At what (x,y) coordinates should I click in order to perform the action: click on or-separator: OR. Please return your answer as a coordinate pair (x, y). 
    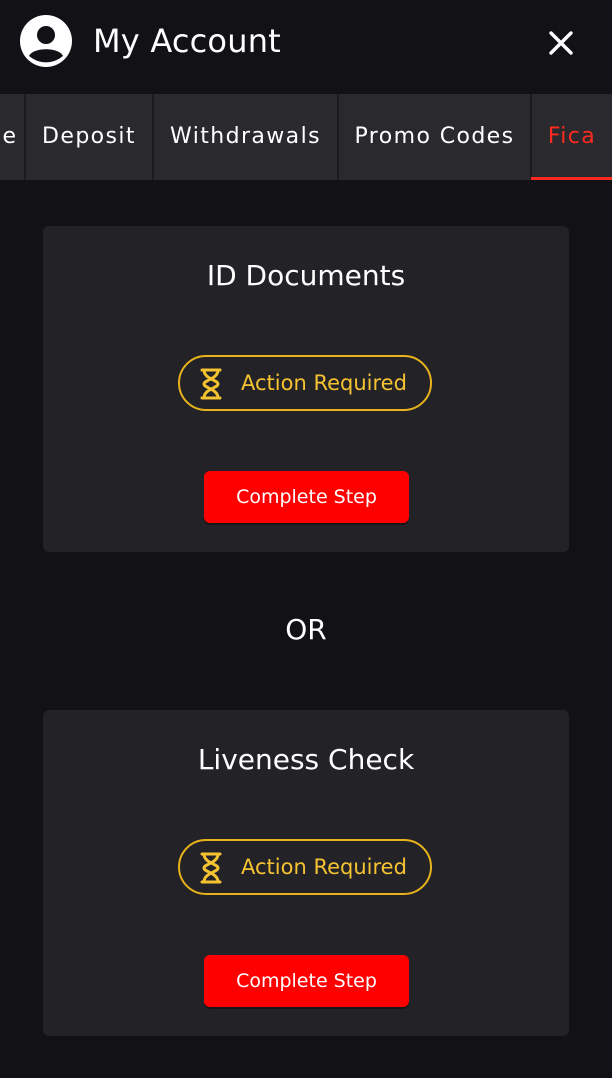
    Looking at the image, I should click on (306, 629).